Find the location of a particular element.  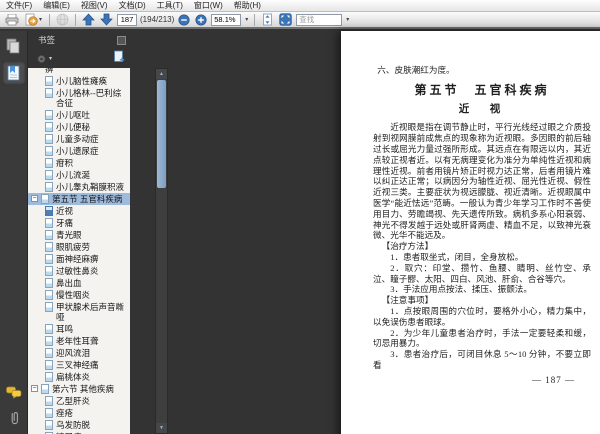

bookmark-item: 痹 is located at coordinates (79, 71).